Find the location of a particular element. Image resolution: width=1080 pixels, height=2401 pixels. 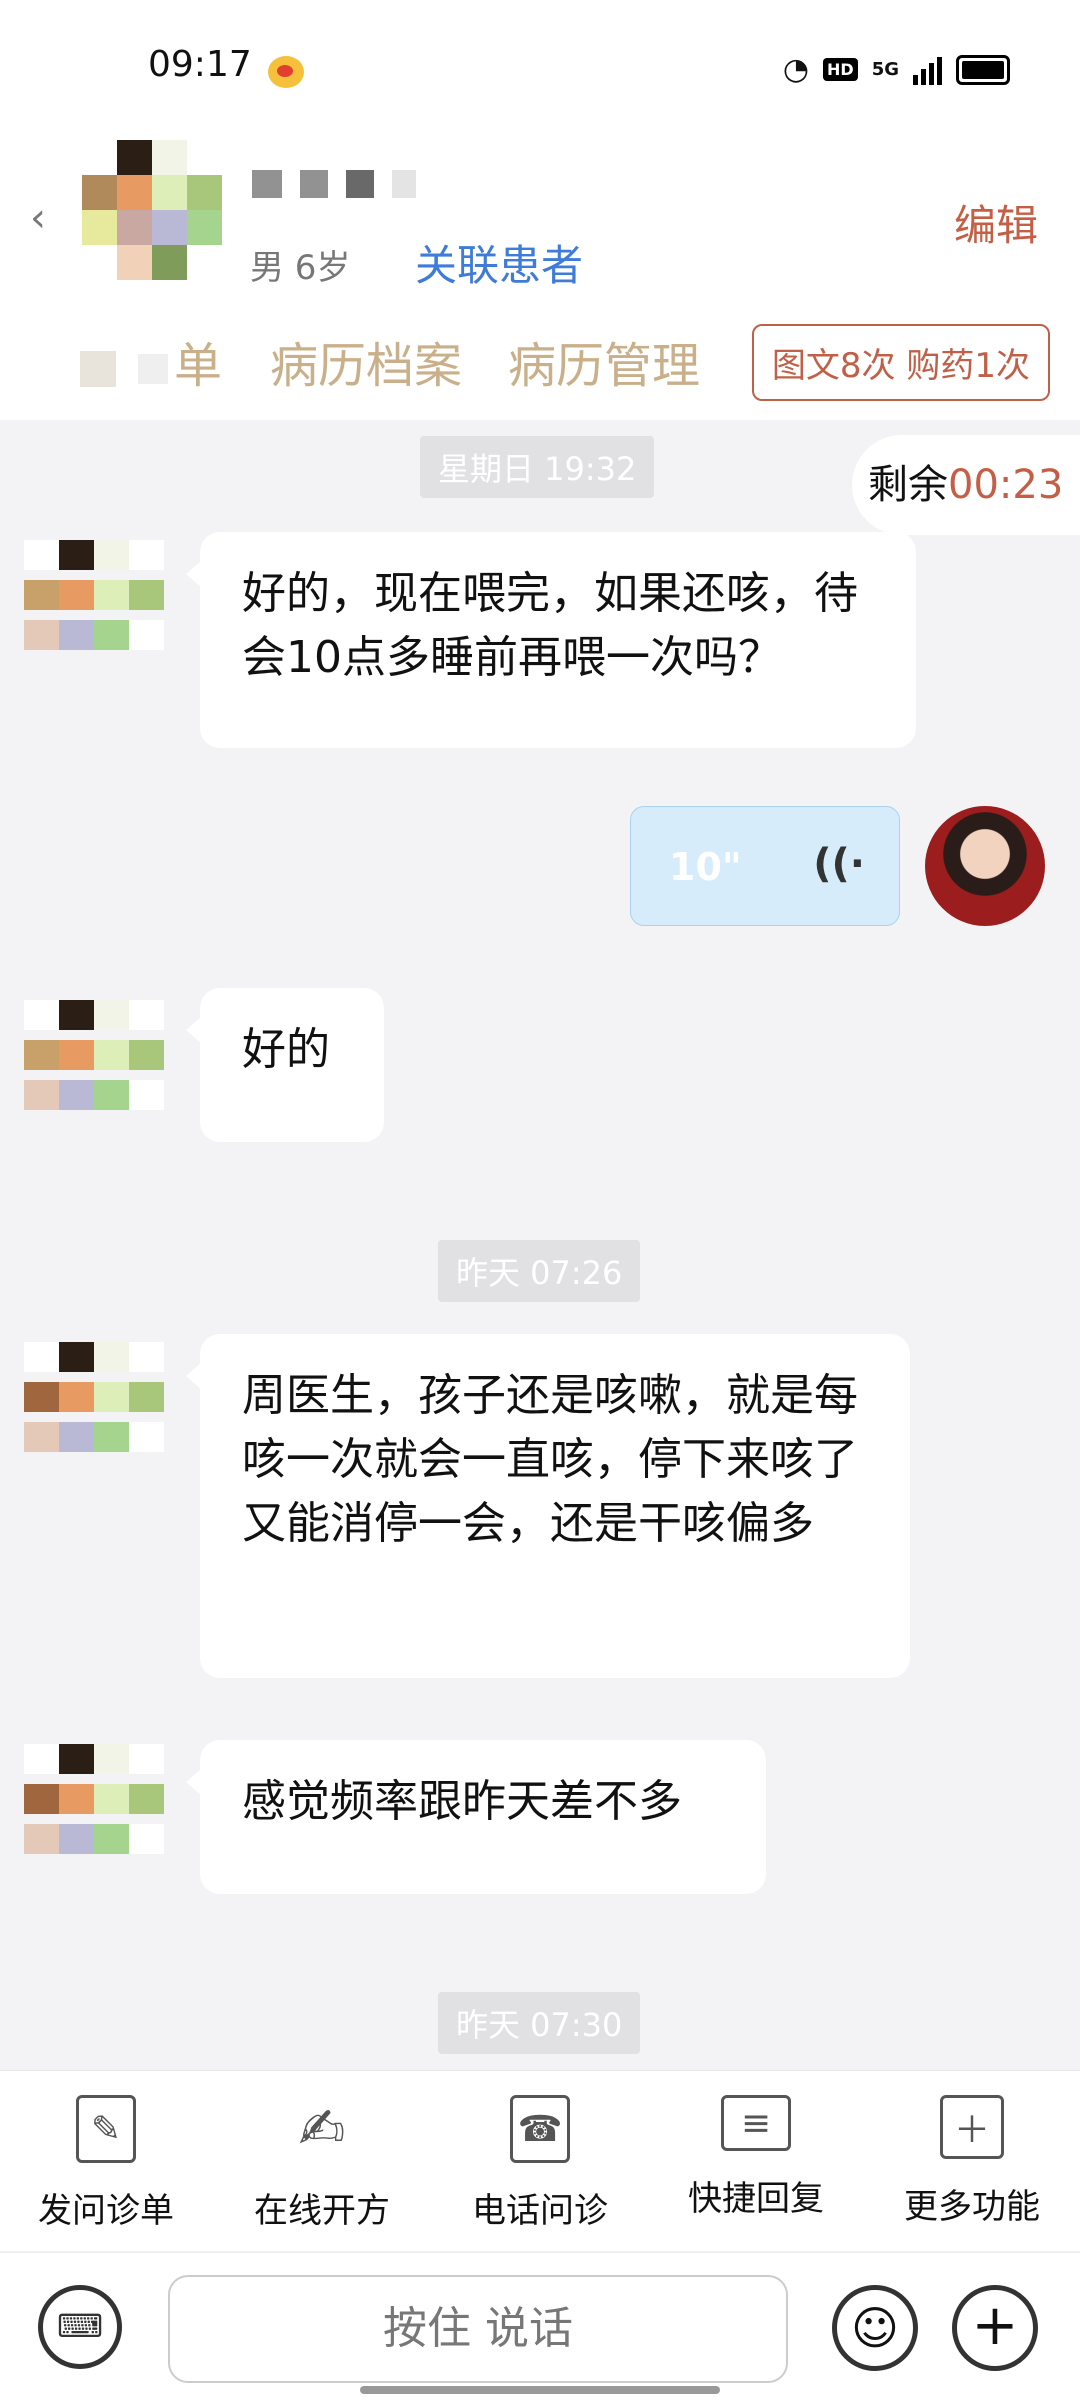

tool-label: 快捷回复 is located at coordinates (756, 2199).